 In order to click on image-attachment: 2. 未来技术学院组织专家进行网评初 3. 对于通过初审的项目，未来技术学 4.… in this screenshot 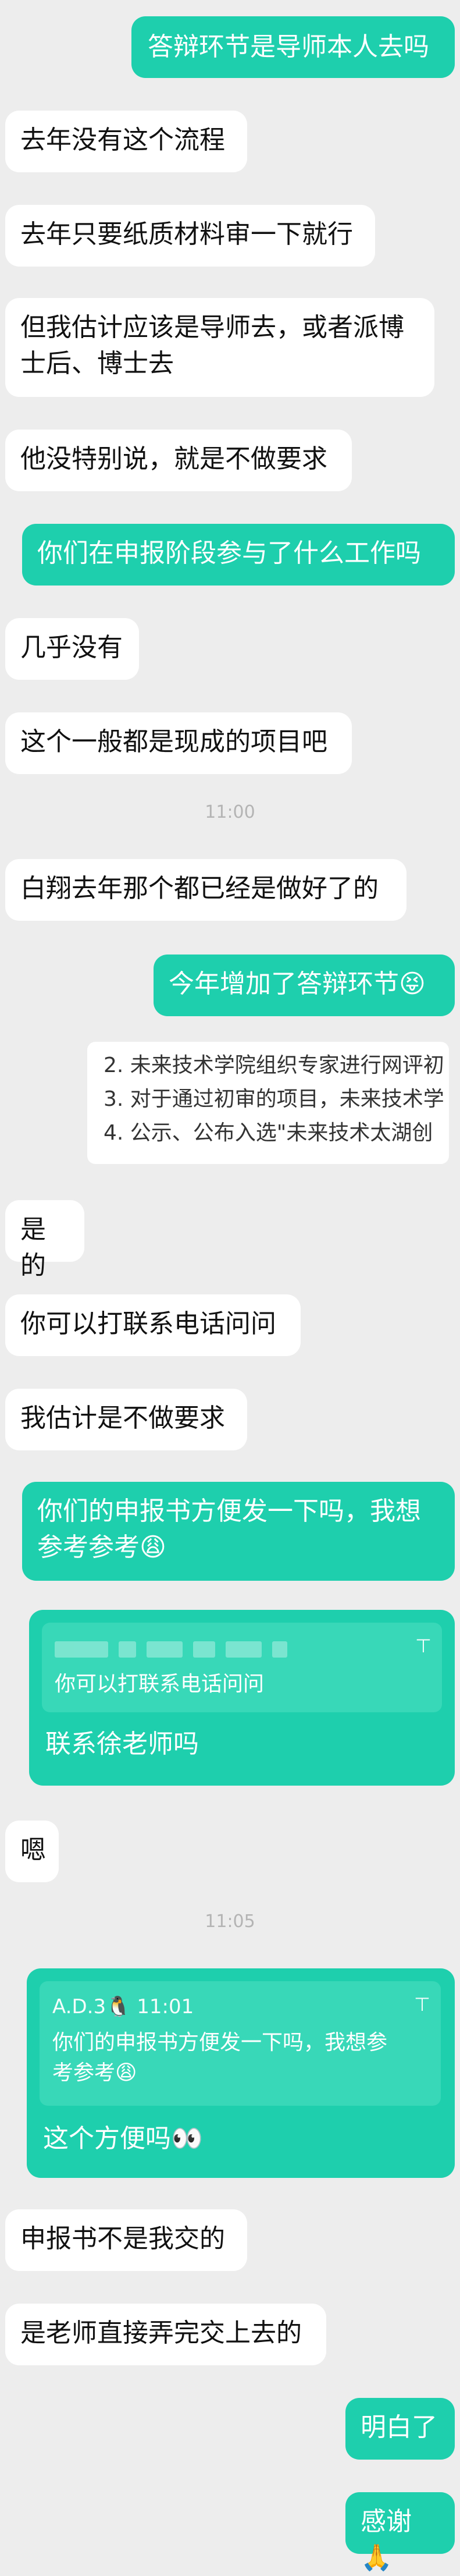, I will do `click(268, 1103)`.